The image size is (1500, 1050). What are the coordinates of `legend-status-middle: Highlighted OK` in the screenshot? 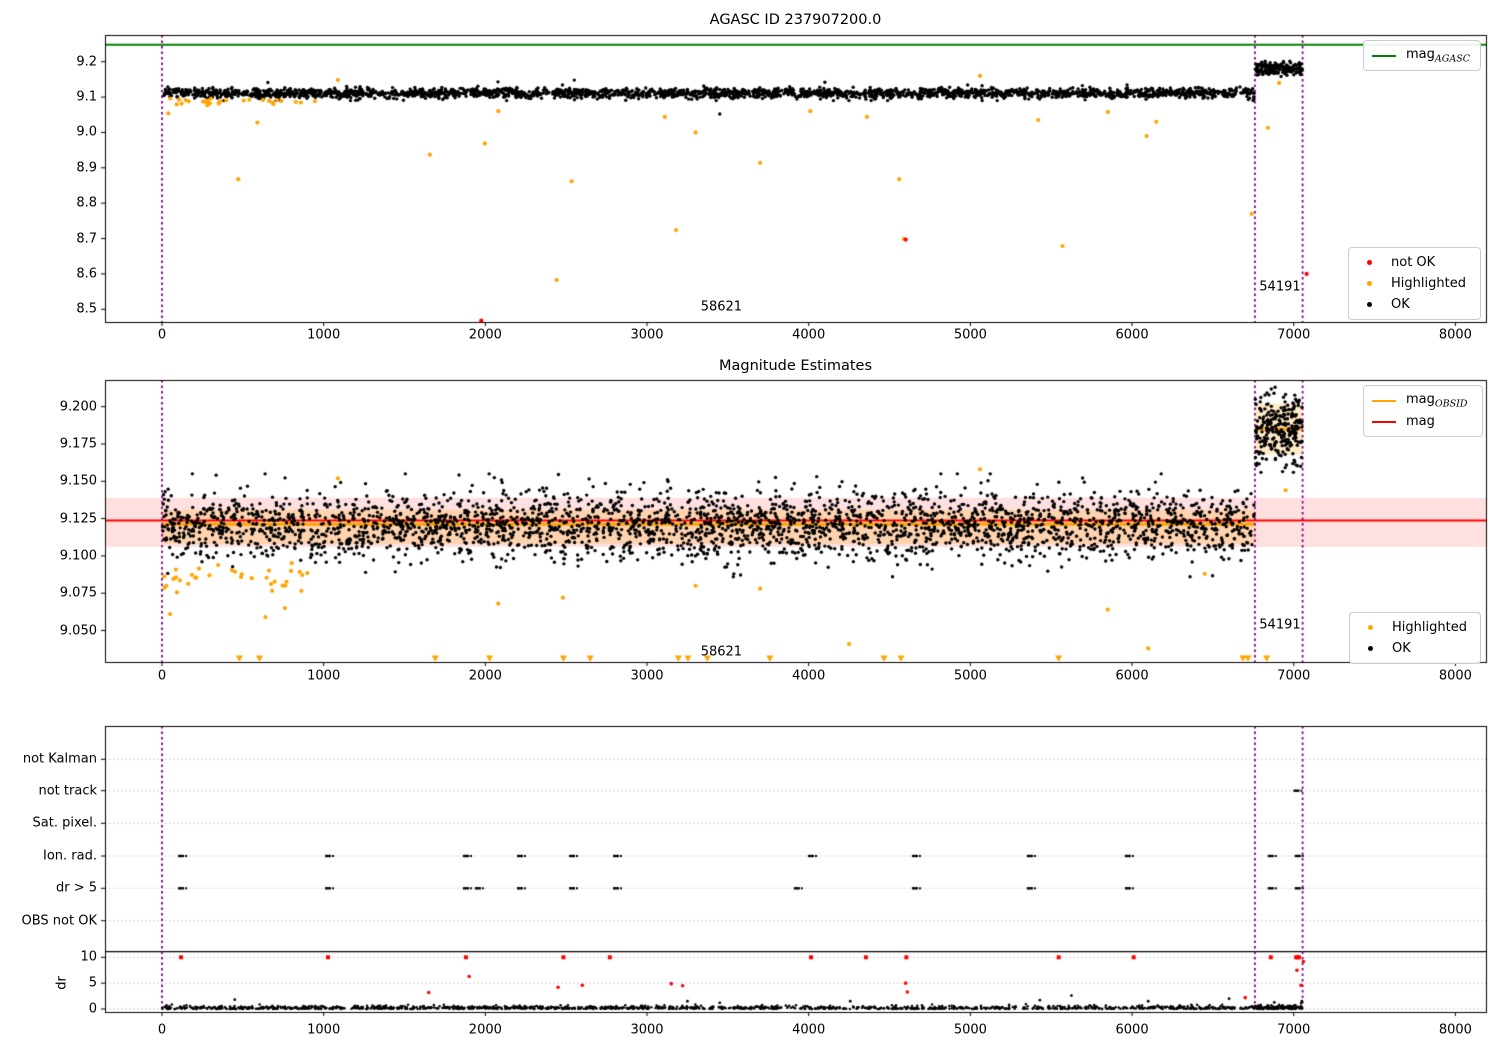 It's located at (1415, 638).